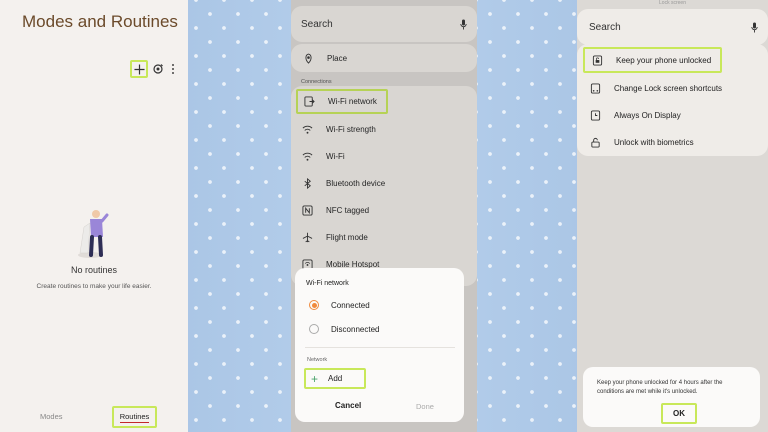 This screenshot has height=432, width=768. I want to click on option-connected-label: Connected, so click(350, 305).